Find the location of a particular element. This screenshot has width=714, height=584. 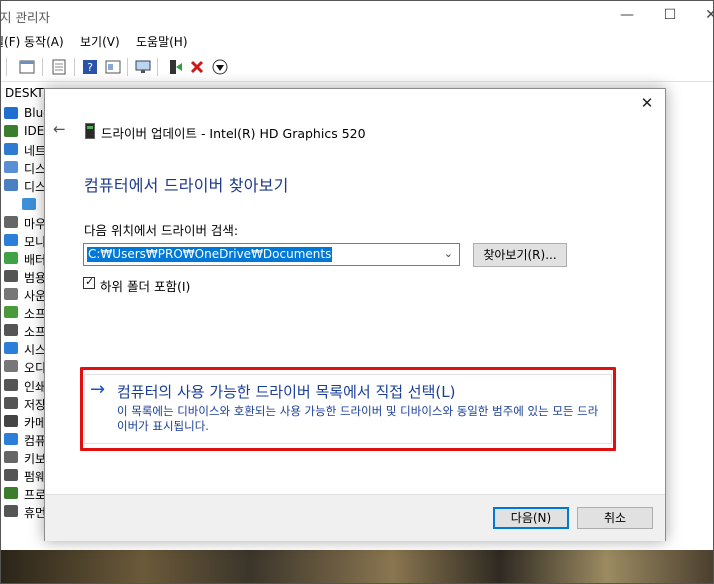

tree-item-label: 사운 is located at coordinates (35, 296).